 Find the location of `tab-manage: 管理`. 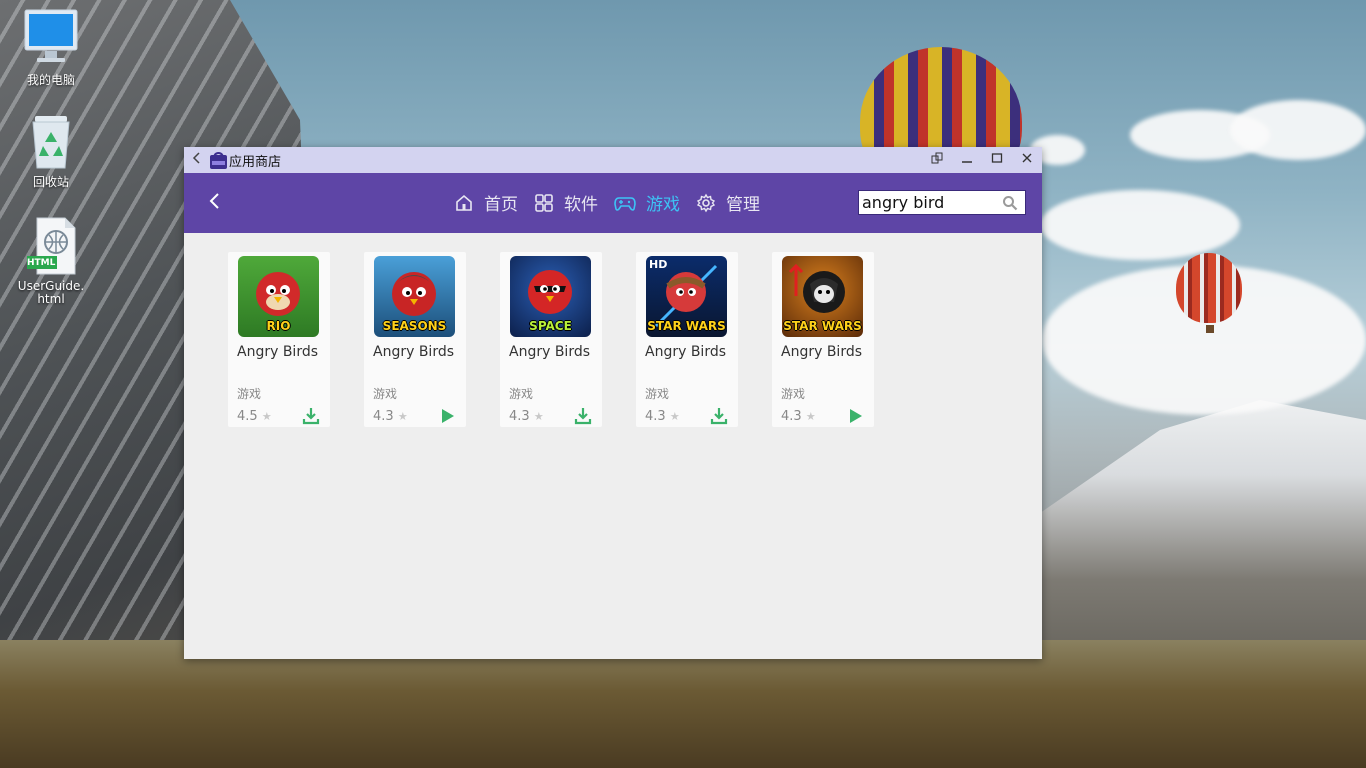

tab-manage: 管理 is located at coordinates (728, 202).